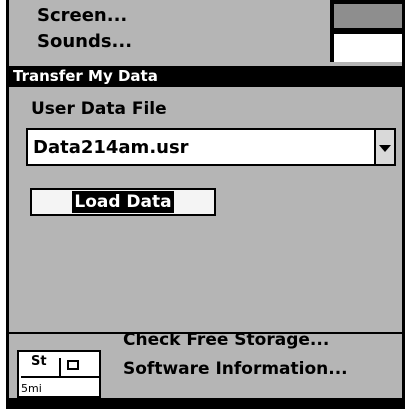 Image resolution: width=415 pixels, height=409 pixels. Describe the element at coordinates (99, 109) in the screenshot. I see `user-data-file-label: User Data File` at that location.